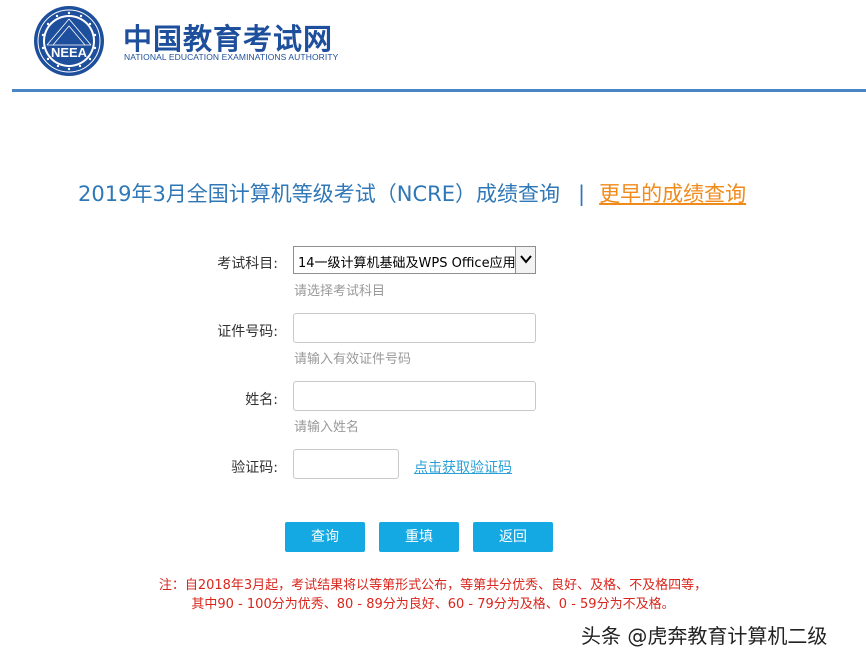  Describe the element at coordinates (254, 468) in the screenshot. I see `captcha-label: 验证码:` at that location.